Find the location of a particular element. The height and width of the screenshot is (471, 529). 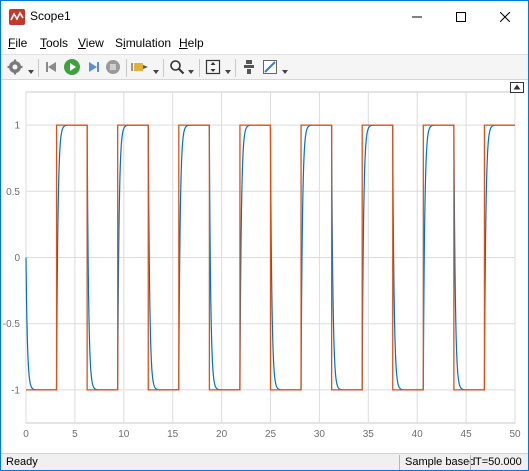

highlight-dropdown-icon is located at coordinates (156, 69).